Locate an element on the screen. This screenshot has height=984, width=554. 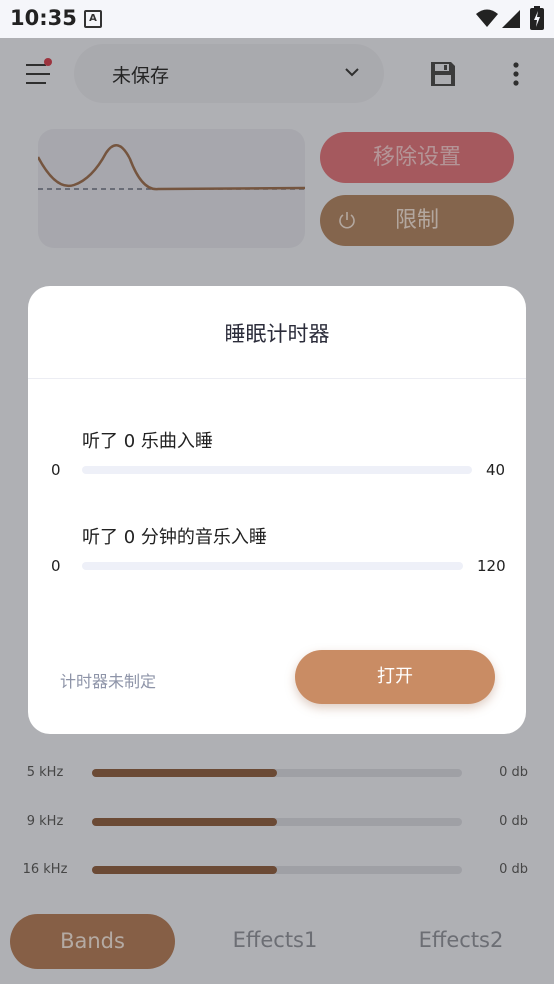
songs-slider-label: 听了 0 乐曲入睡 is located at coordinates (147, 441).